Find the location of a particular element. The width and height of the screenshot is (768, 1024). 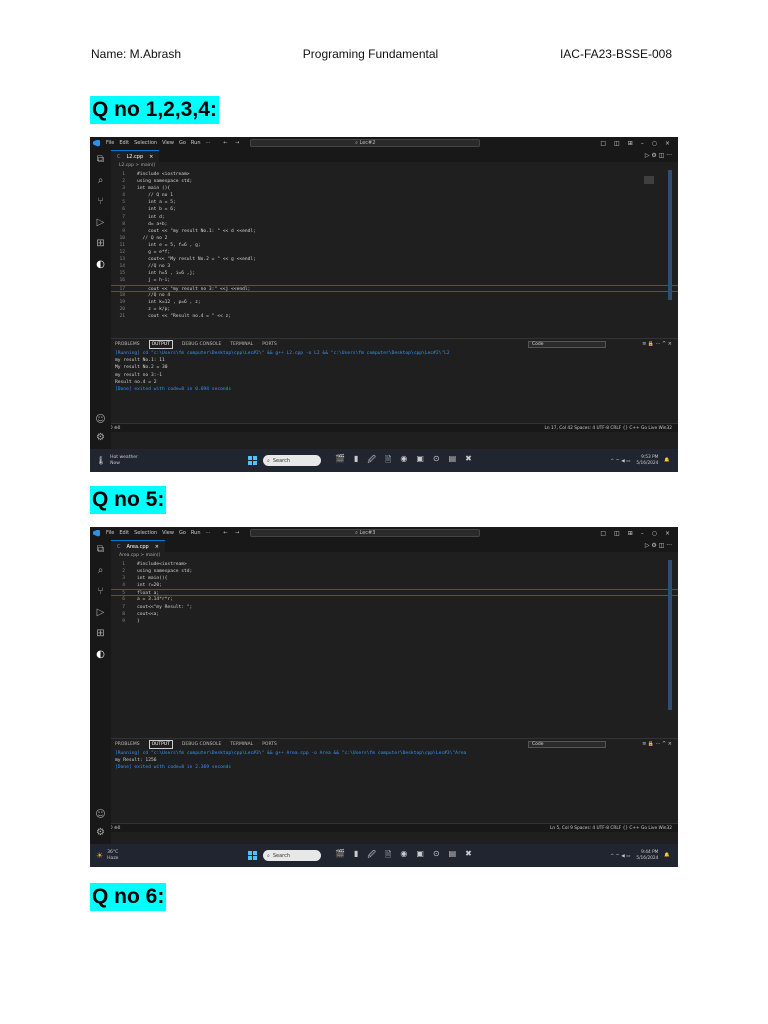

close-icon: × is located at coordinates (157, 547).